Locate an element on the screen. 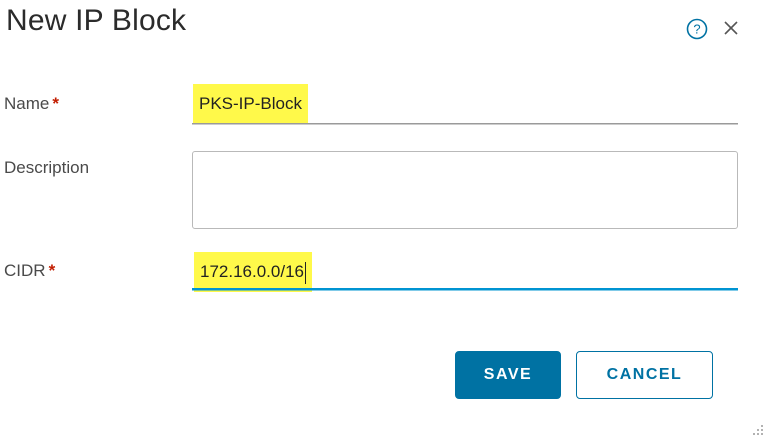 Image resolution: width=768 pixels, height=440 pixels. help-circle-icon: ? is located at coordinates (697, 29).